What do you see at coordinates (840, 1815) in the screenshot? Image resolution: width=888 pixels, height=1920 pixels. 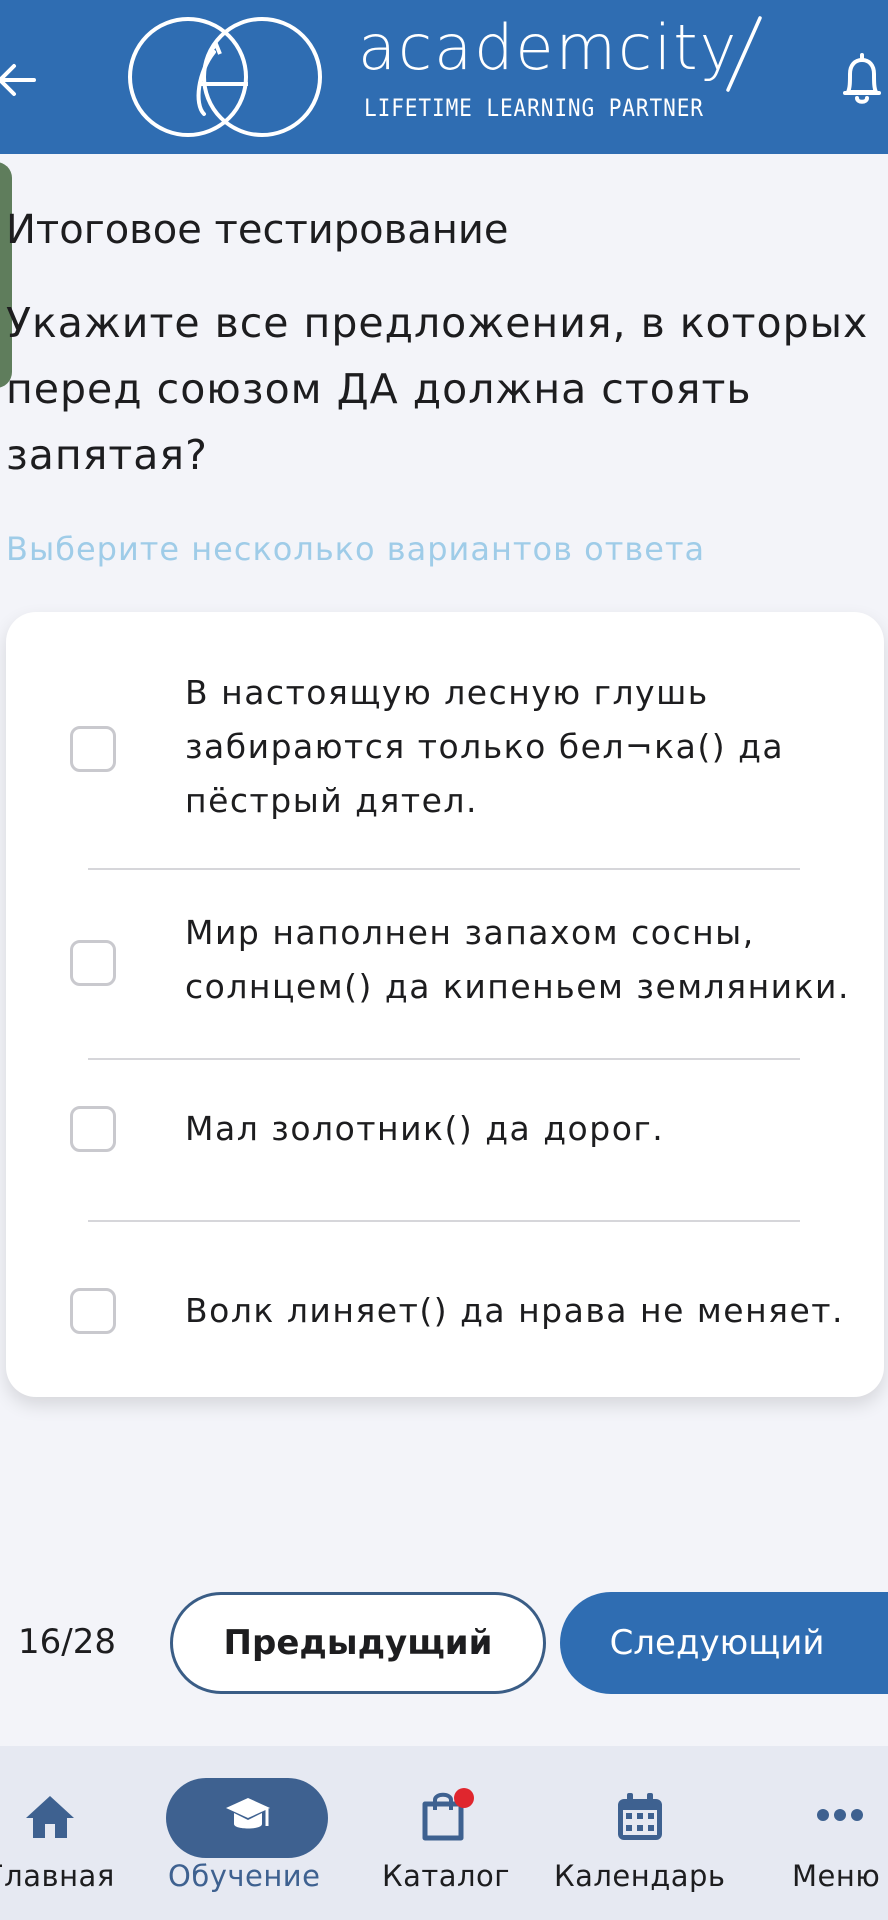 I see `more-dots-icon` at bounding box center [840, 1815].